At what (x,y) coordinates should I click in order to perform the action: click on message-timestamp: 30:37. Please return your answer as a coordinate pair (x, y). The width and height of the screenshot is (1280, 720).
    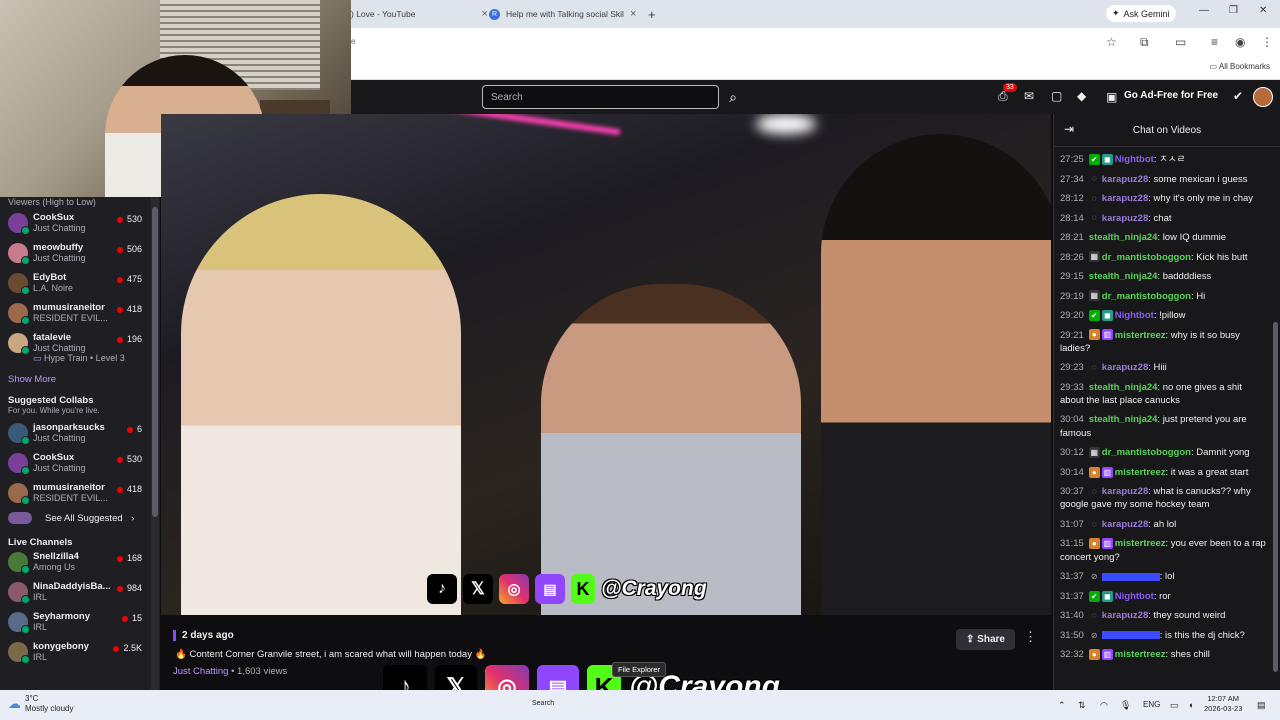
    Looking at the image, I should click on (1072, 491).